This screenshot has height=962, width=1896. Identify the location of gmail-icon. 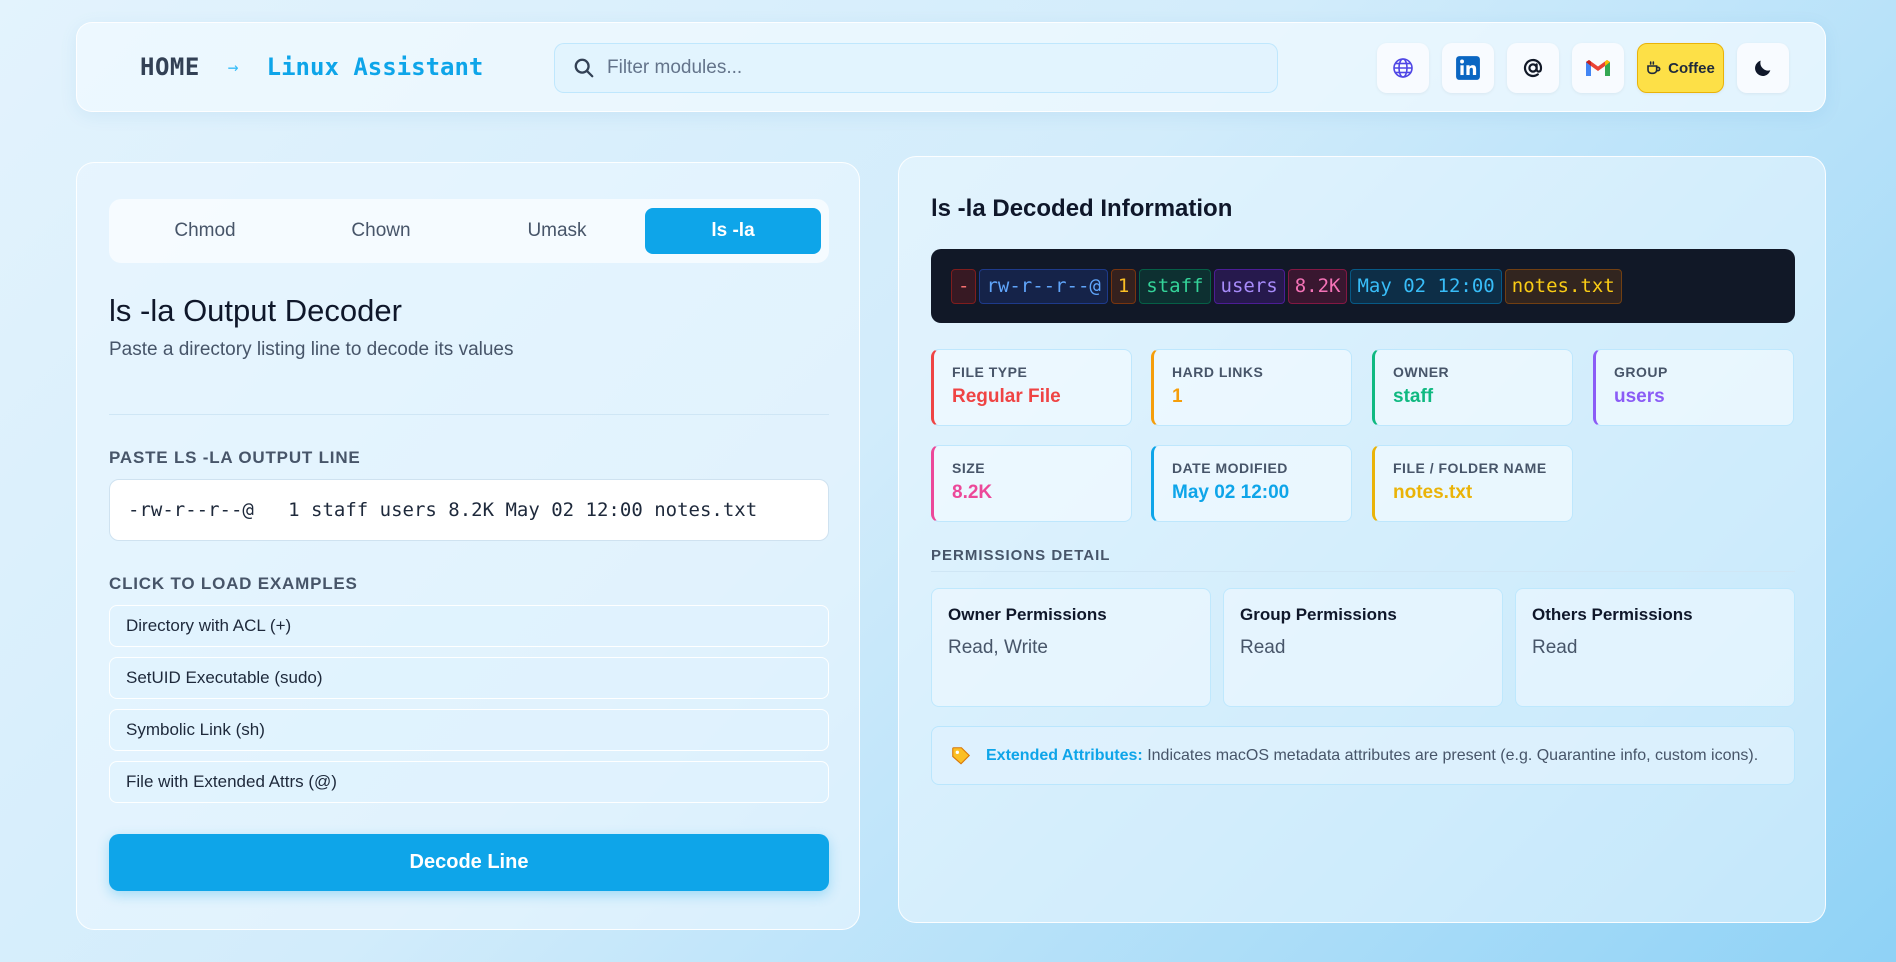
(1598, 68).